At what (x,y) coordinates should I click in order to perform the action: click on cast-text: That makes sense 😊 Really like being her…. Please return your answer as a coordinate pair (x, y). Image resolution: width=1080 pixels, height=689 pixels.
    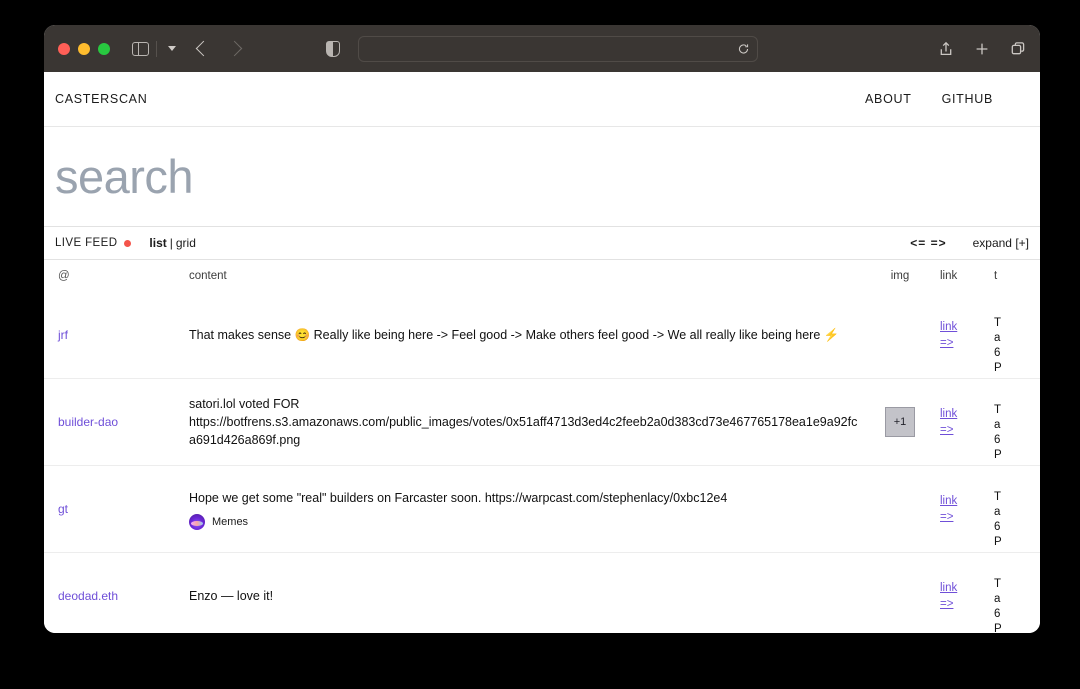
    Looking at the image, I should click on (514, 335).